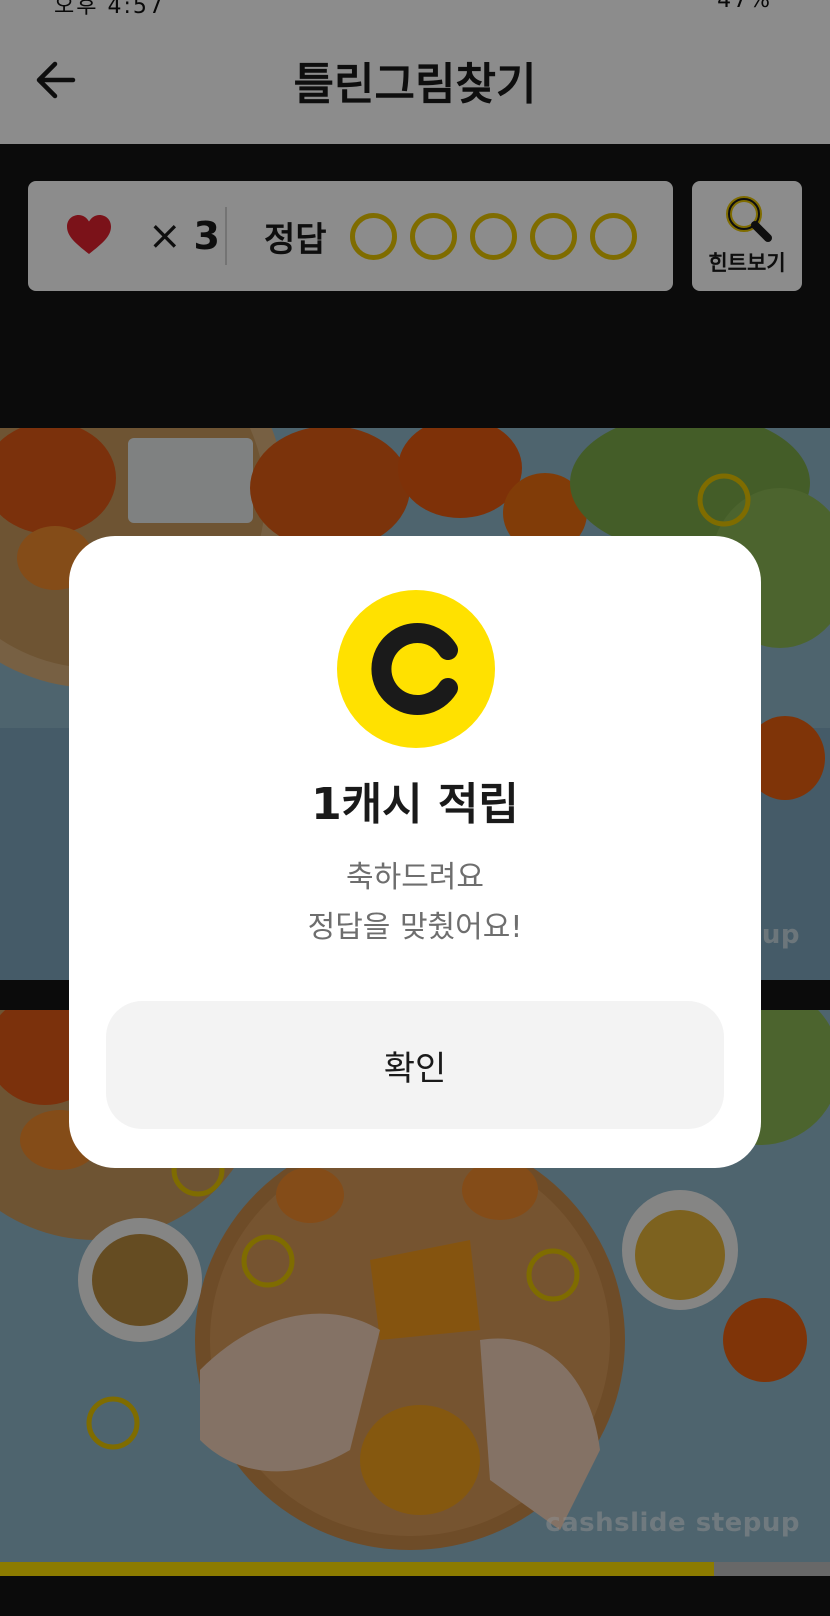  What do you see at coordinates (415, 877) in the screenshot?
I see `dialog-message-line1: 축하드려요` at bounding box center [415, 877].